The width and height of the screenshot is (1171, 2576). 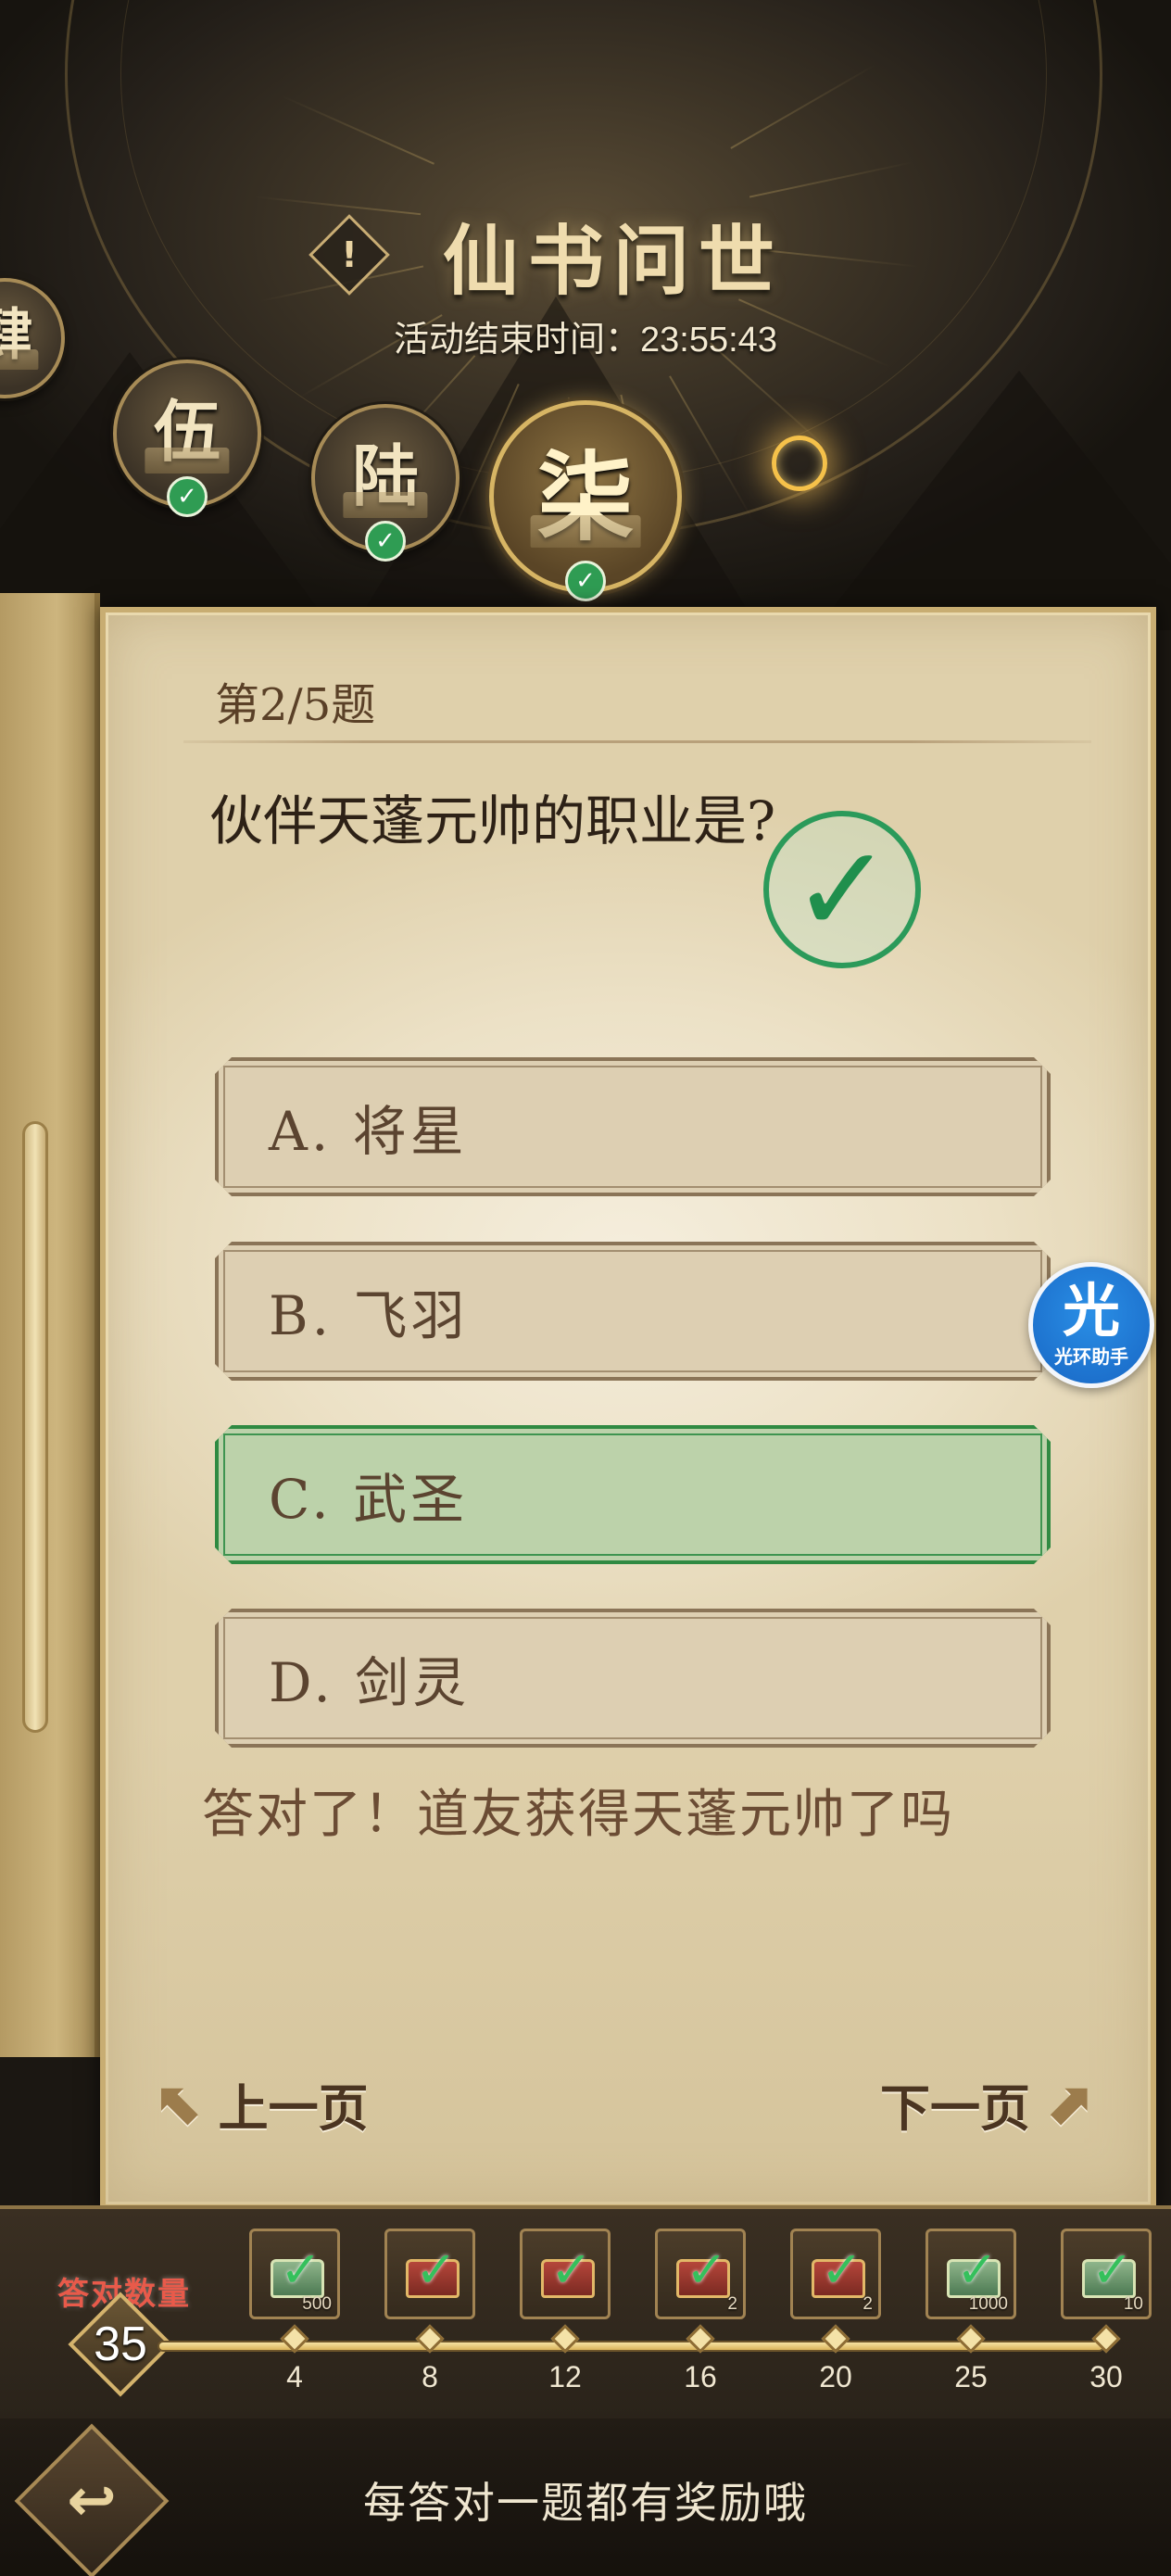 I want to click on title-wrap: 仙书问世, so click(x=585, y=254).